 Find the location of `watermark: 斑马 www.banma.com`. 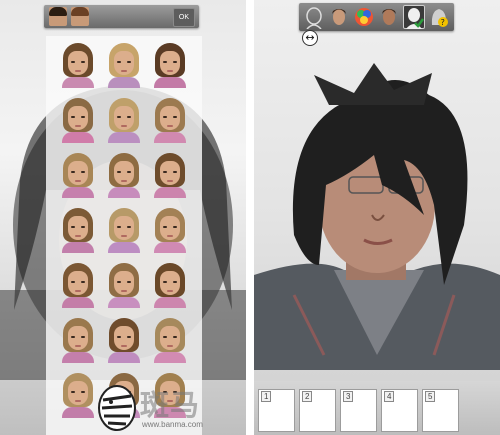

watermark: 斑马 www.banma.com is located at coordinates (167, 407).